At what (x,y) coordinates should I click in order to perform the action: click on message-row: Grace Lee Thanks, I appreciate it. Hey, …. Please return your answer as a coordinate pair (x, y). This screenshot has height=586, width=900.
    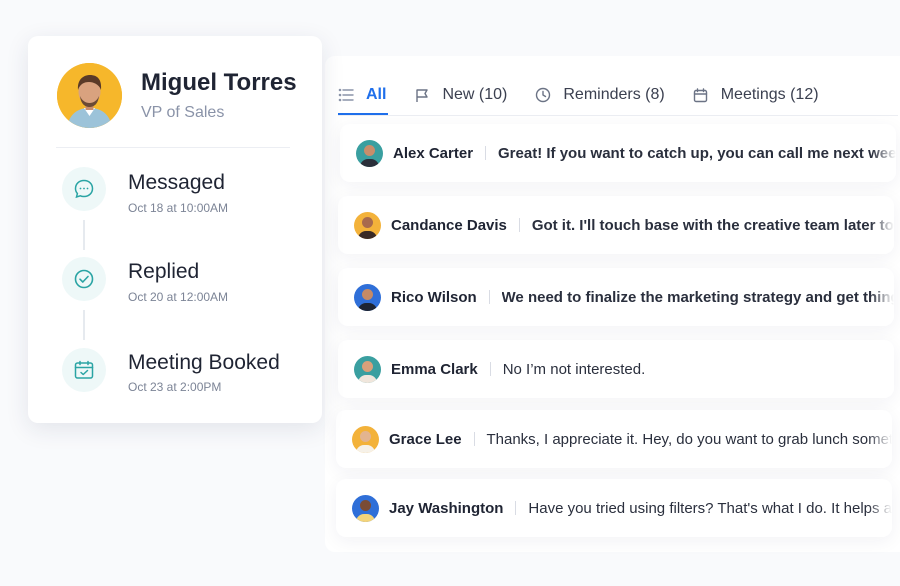
    Looking at the image, I should click on (614, 439).